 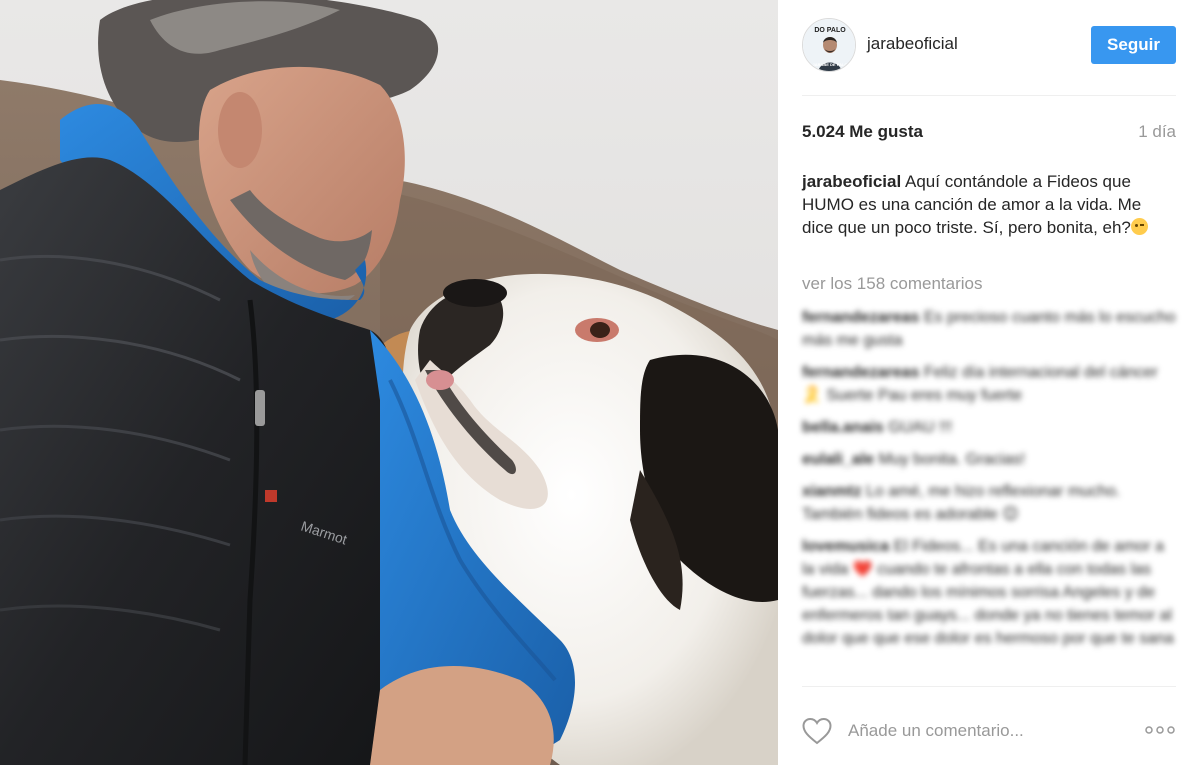 What do you see at coordinates (1139, 226) in the screenshot?
I see `wink-emoji-icon` at bounding box center [1139, 226].